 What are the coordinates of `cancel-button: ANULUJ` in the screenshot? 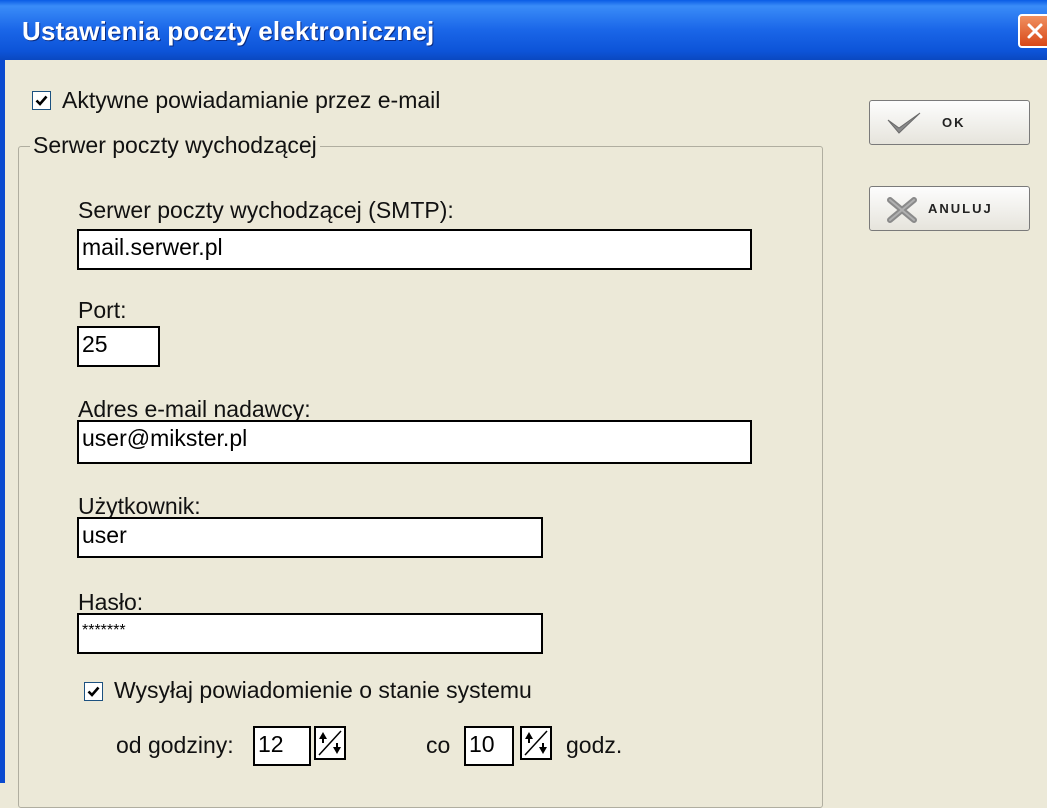 It's located at (949, 208).